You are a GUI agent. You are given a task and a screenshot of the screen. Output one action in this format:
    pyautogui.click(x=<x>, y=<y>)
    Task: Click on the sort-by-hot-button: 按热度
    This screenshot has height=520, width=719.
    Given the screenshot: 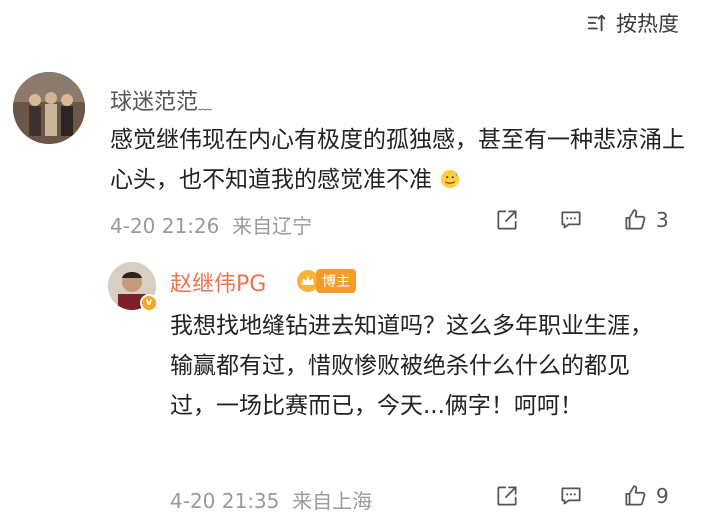 What is the action you would take?
    pyautogui.click(x=632, y=23)
    